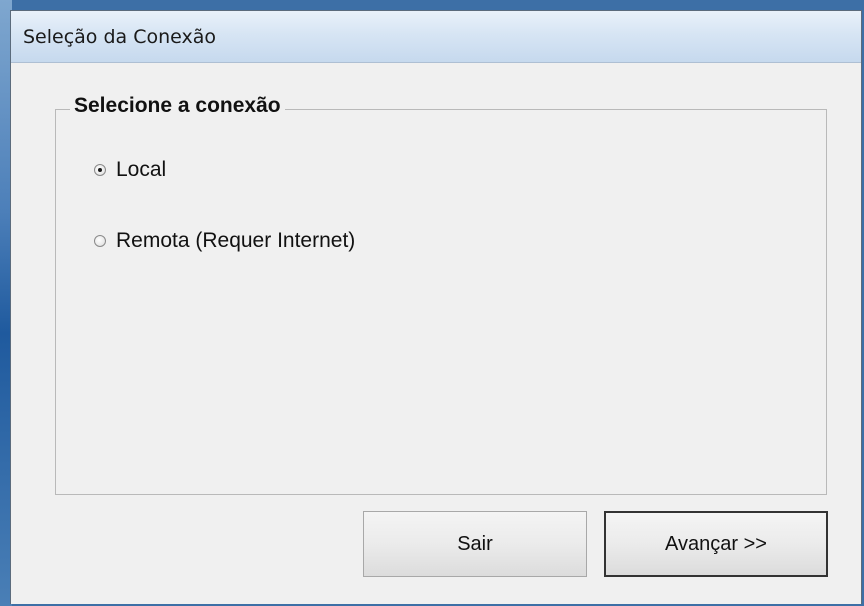 The width and height of the screenshot is (864, 606). Describe the element at coordinates (177, 106) in the screenshot. I see `connection-group-title: Selecione a conexão` at that location.